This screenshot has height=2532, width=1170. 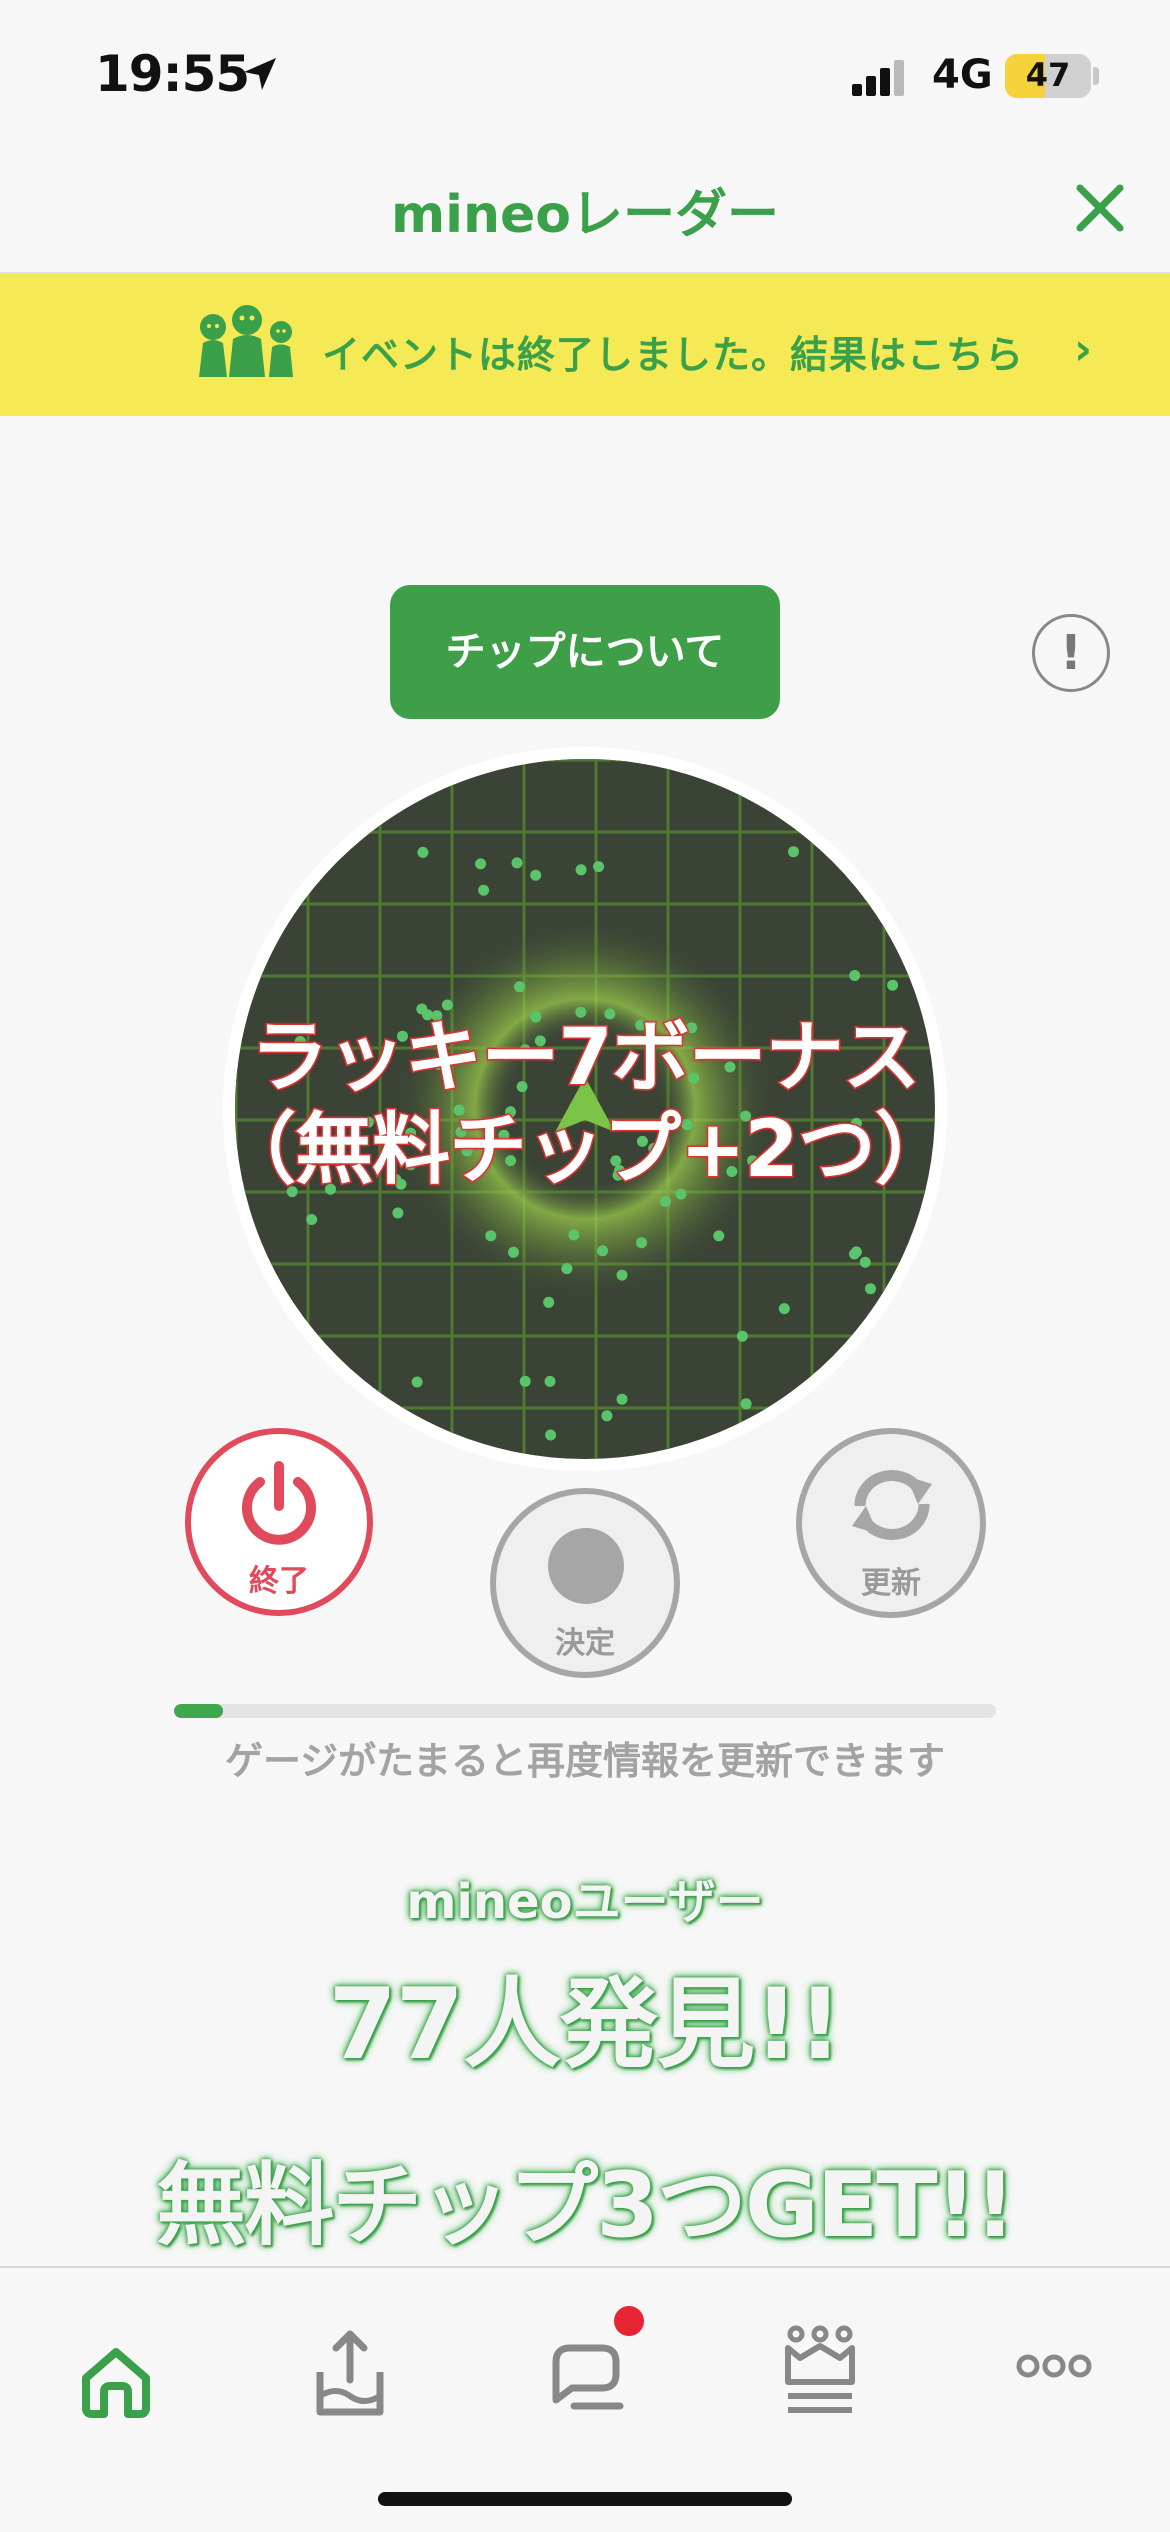 I want to click on page-title: mineoレーダー, so click(x=585, y=215).